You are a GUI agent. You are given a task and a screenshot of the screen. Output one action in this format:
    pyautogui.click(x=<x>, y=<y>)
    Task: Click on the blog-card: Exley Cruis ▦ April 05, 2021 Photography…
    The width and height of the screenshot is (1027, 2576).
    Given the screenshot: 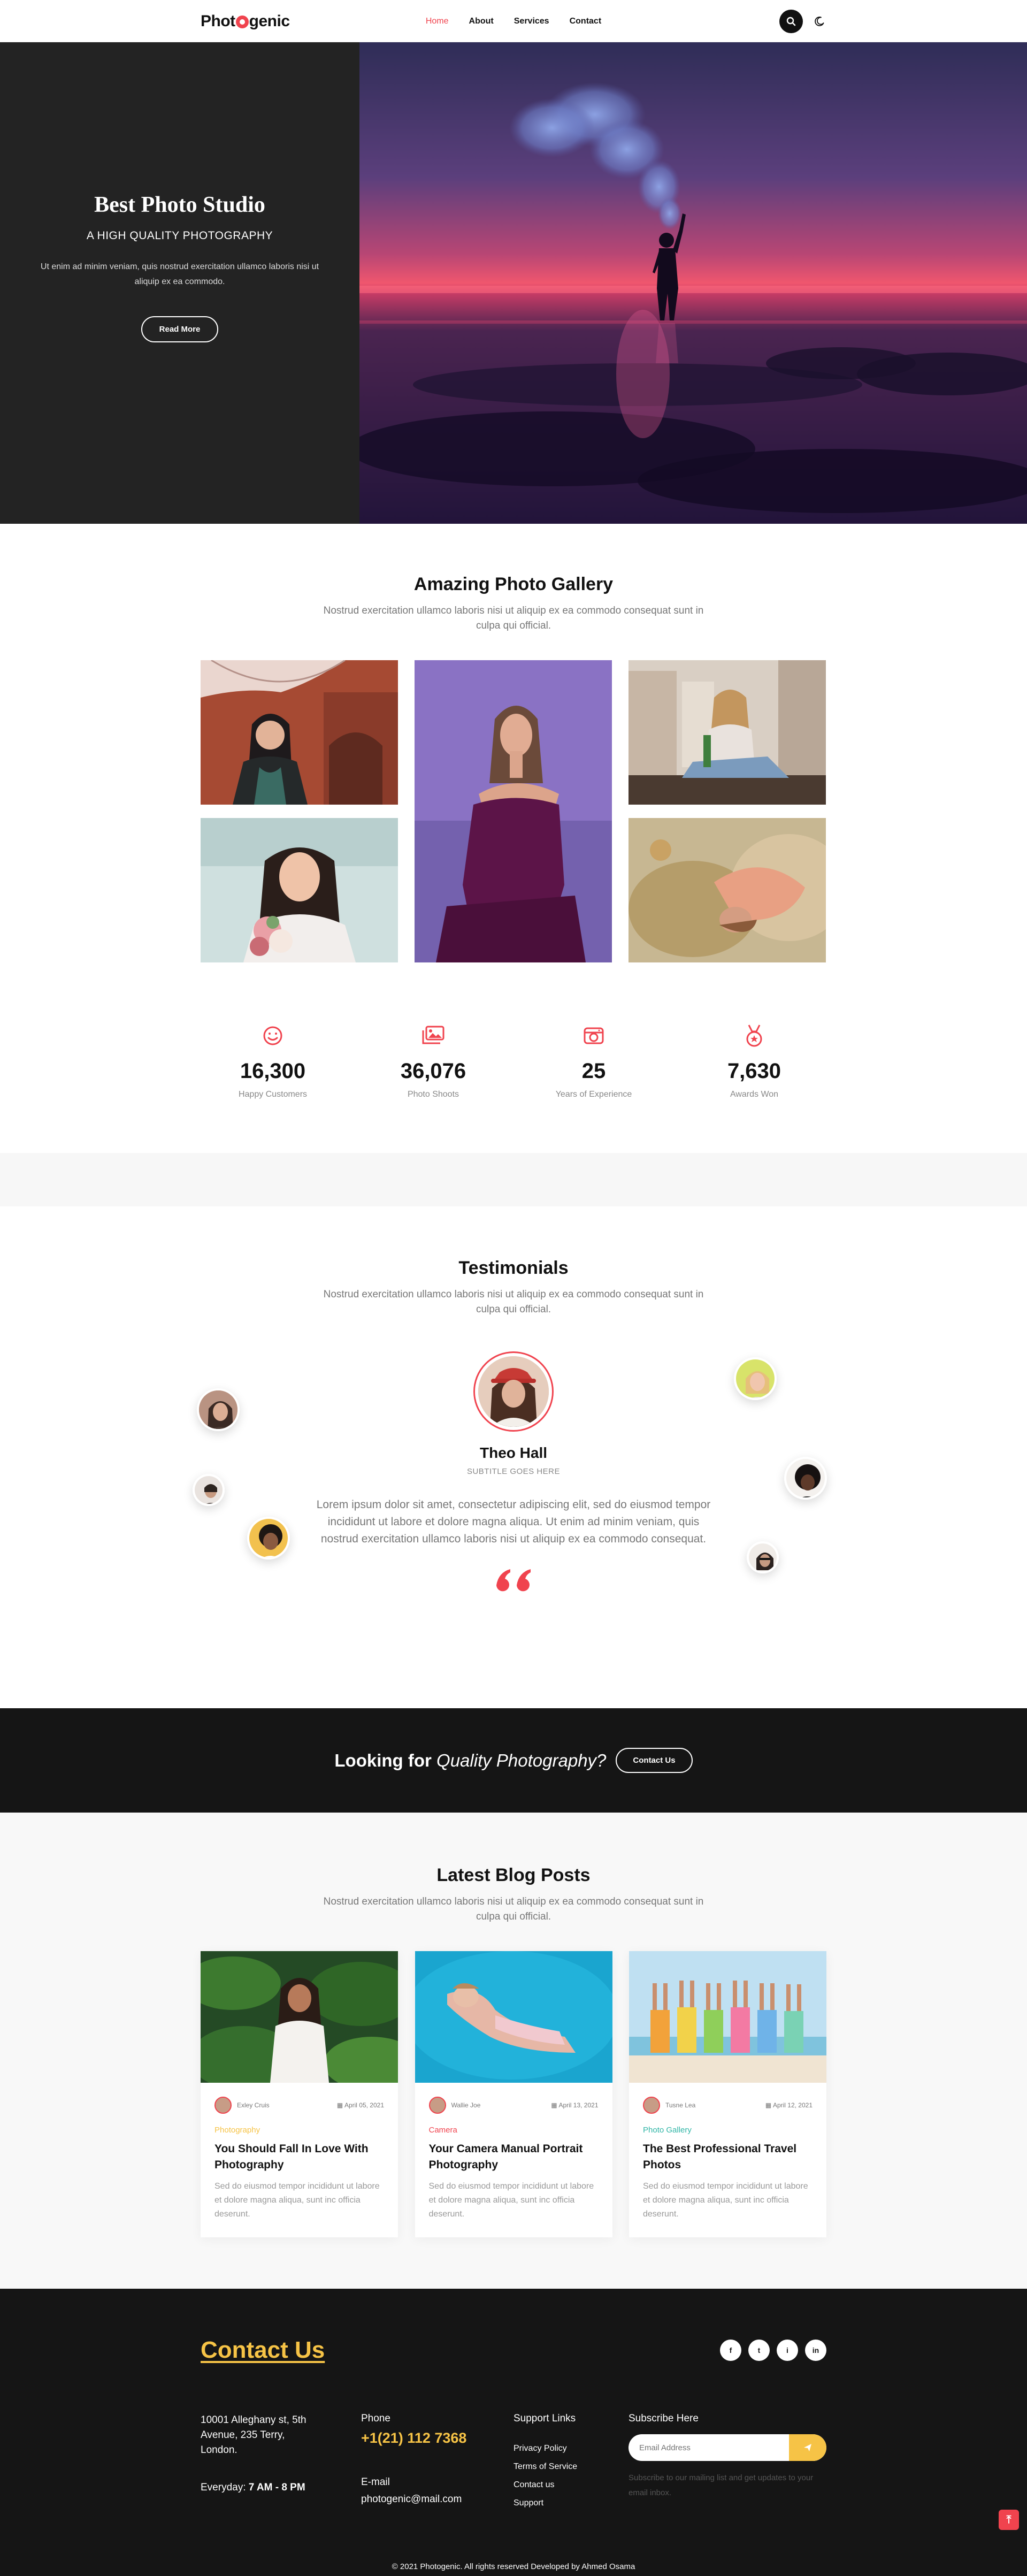 What is the action you would take?
    pyautogui.click(x=300, y=2094)
    